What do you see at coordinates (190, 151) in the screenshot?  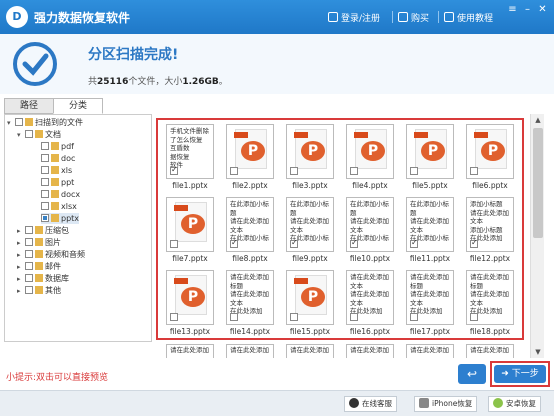 I see `file-thumbnail: 手机文件删除 了怎么恢复 互盾数 据恢复 软件` at bounding box center [190, 151].